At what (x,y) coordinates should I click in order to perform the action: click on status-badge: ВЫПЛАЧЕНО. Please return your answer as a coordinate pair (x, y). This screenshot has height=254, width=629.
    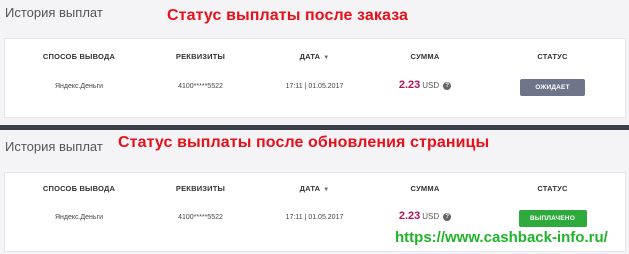
    Looking at the image, I should click on (552, 218).